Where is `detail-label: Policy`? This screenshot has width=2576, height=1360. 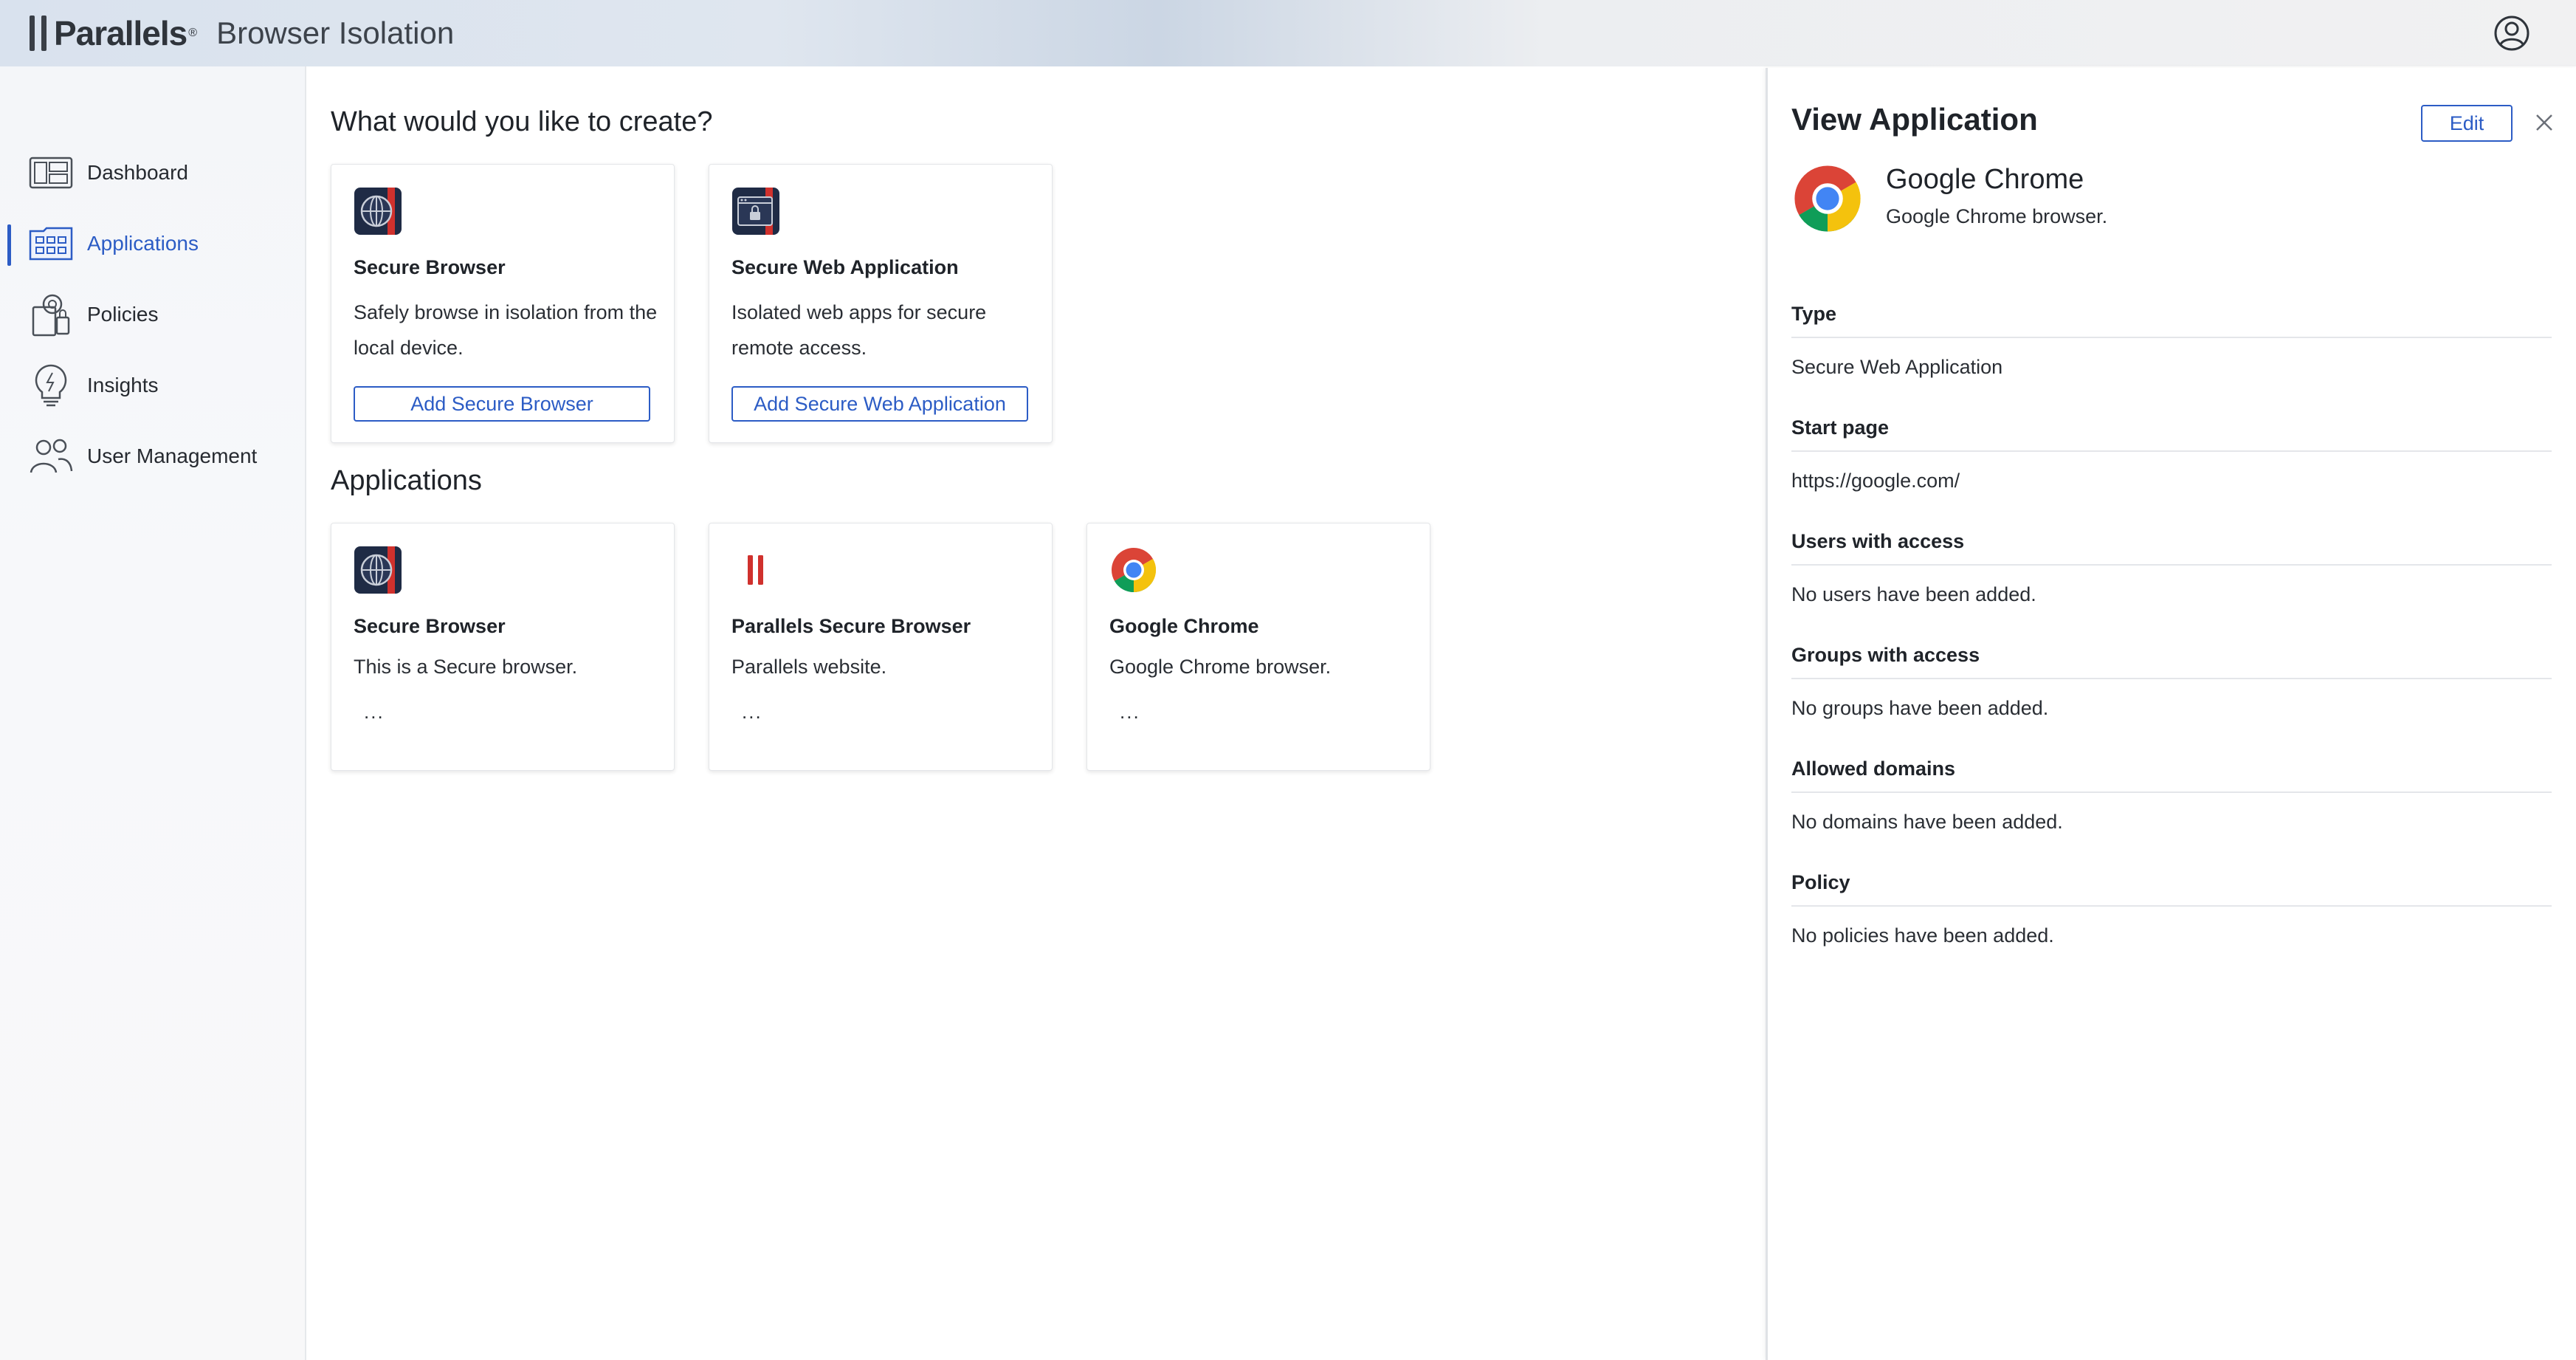 detail-label: Policy is located at coordinates (2172, 889).